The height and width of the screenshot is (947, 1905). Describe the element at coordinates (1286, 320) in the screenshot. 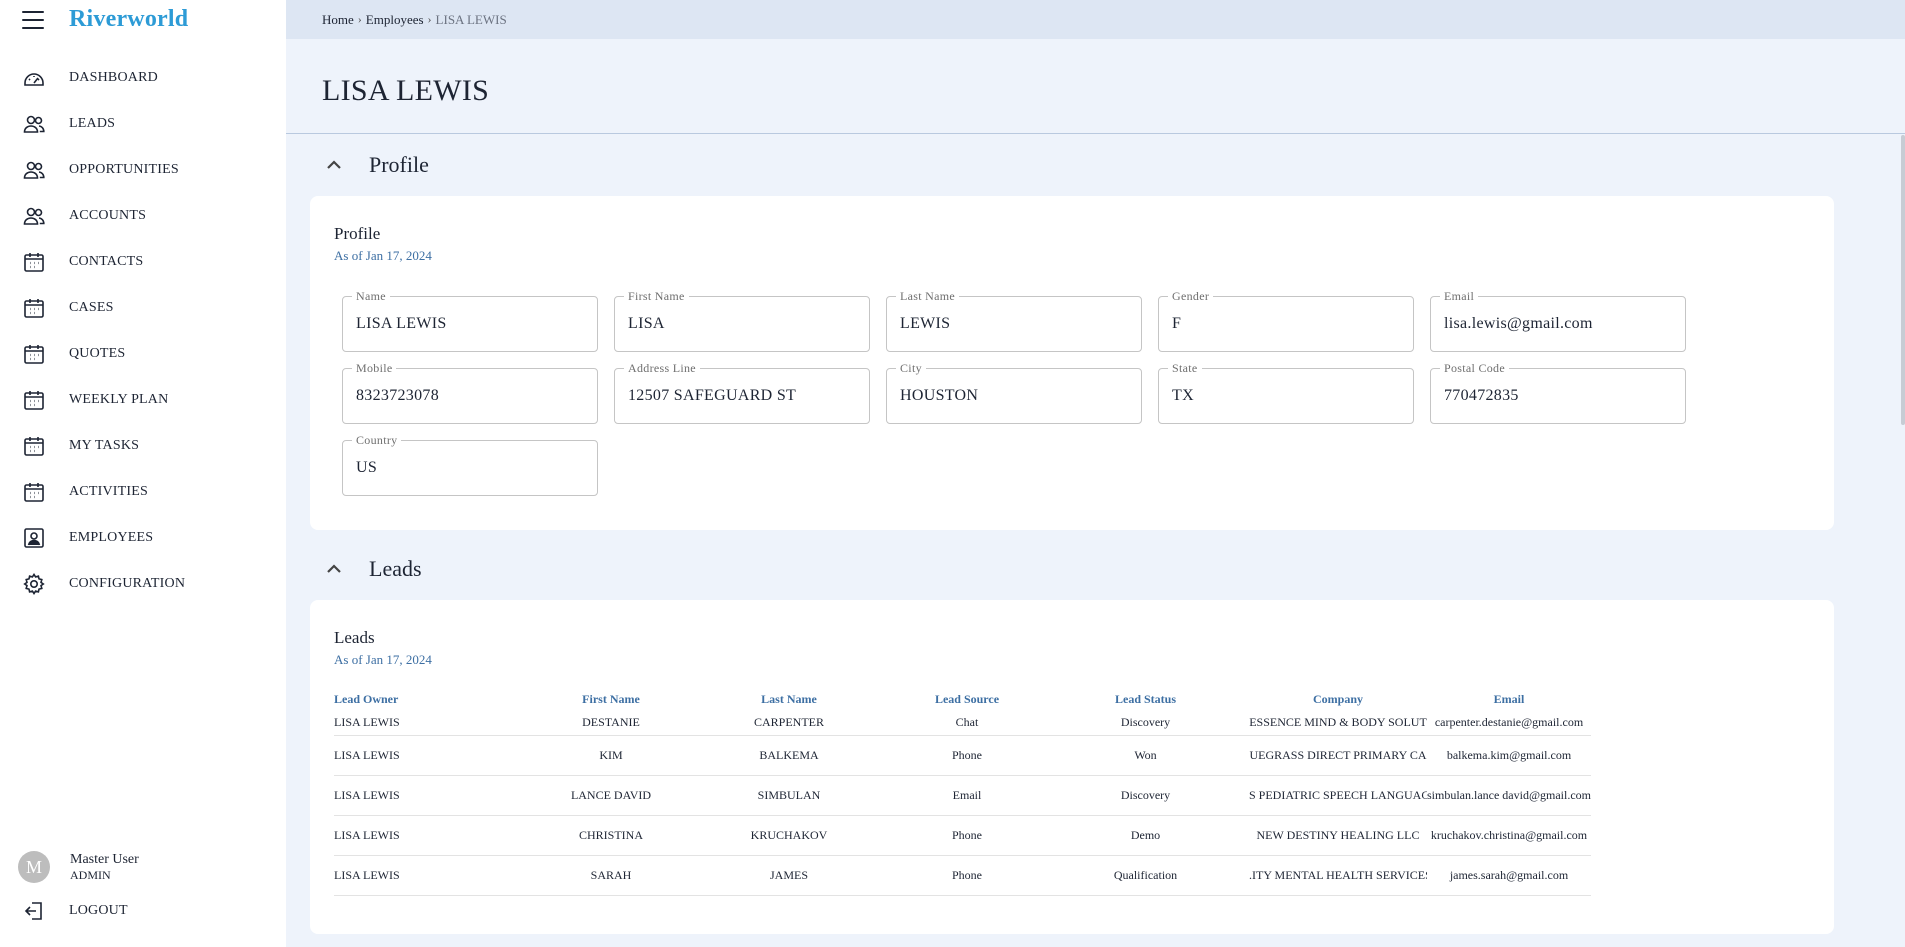

I see `gender-field: Gender F` at that location.